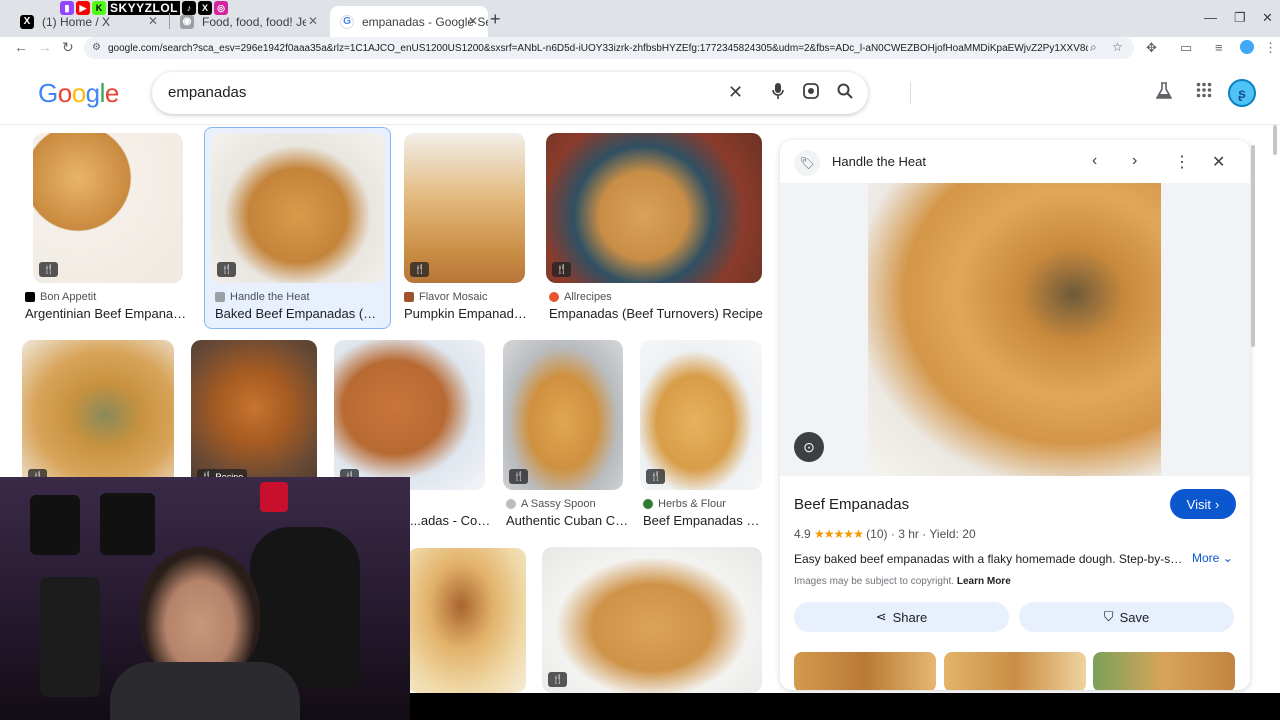 This screenshot has height=720, width=1280. What do you see at coordinates (656, 313) in the screenshot?
I see `result-title: Empanadas (Beef Turnovers) Recipe` at bounding box center [656, 313].